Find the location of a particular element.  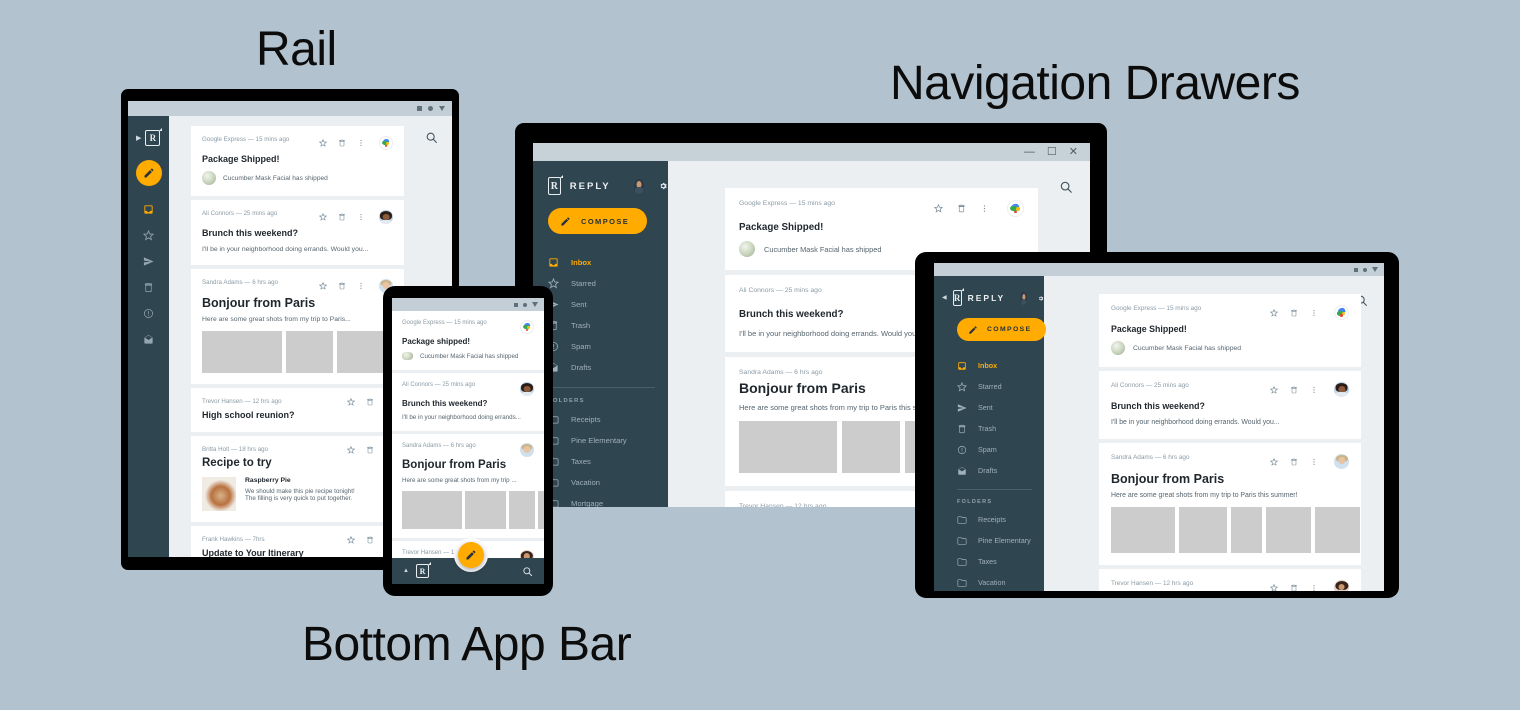

sidebar-item-starred is located at coordinates (148, 235).